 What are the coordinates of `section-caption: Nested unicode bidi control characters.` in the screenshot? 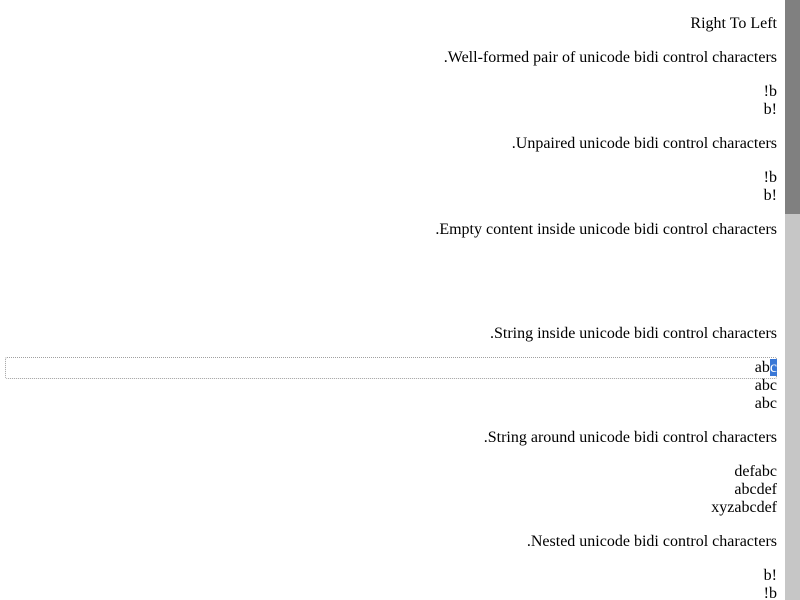 It's located at (651, 541).